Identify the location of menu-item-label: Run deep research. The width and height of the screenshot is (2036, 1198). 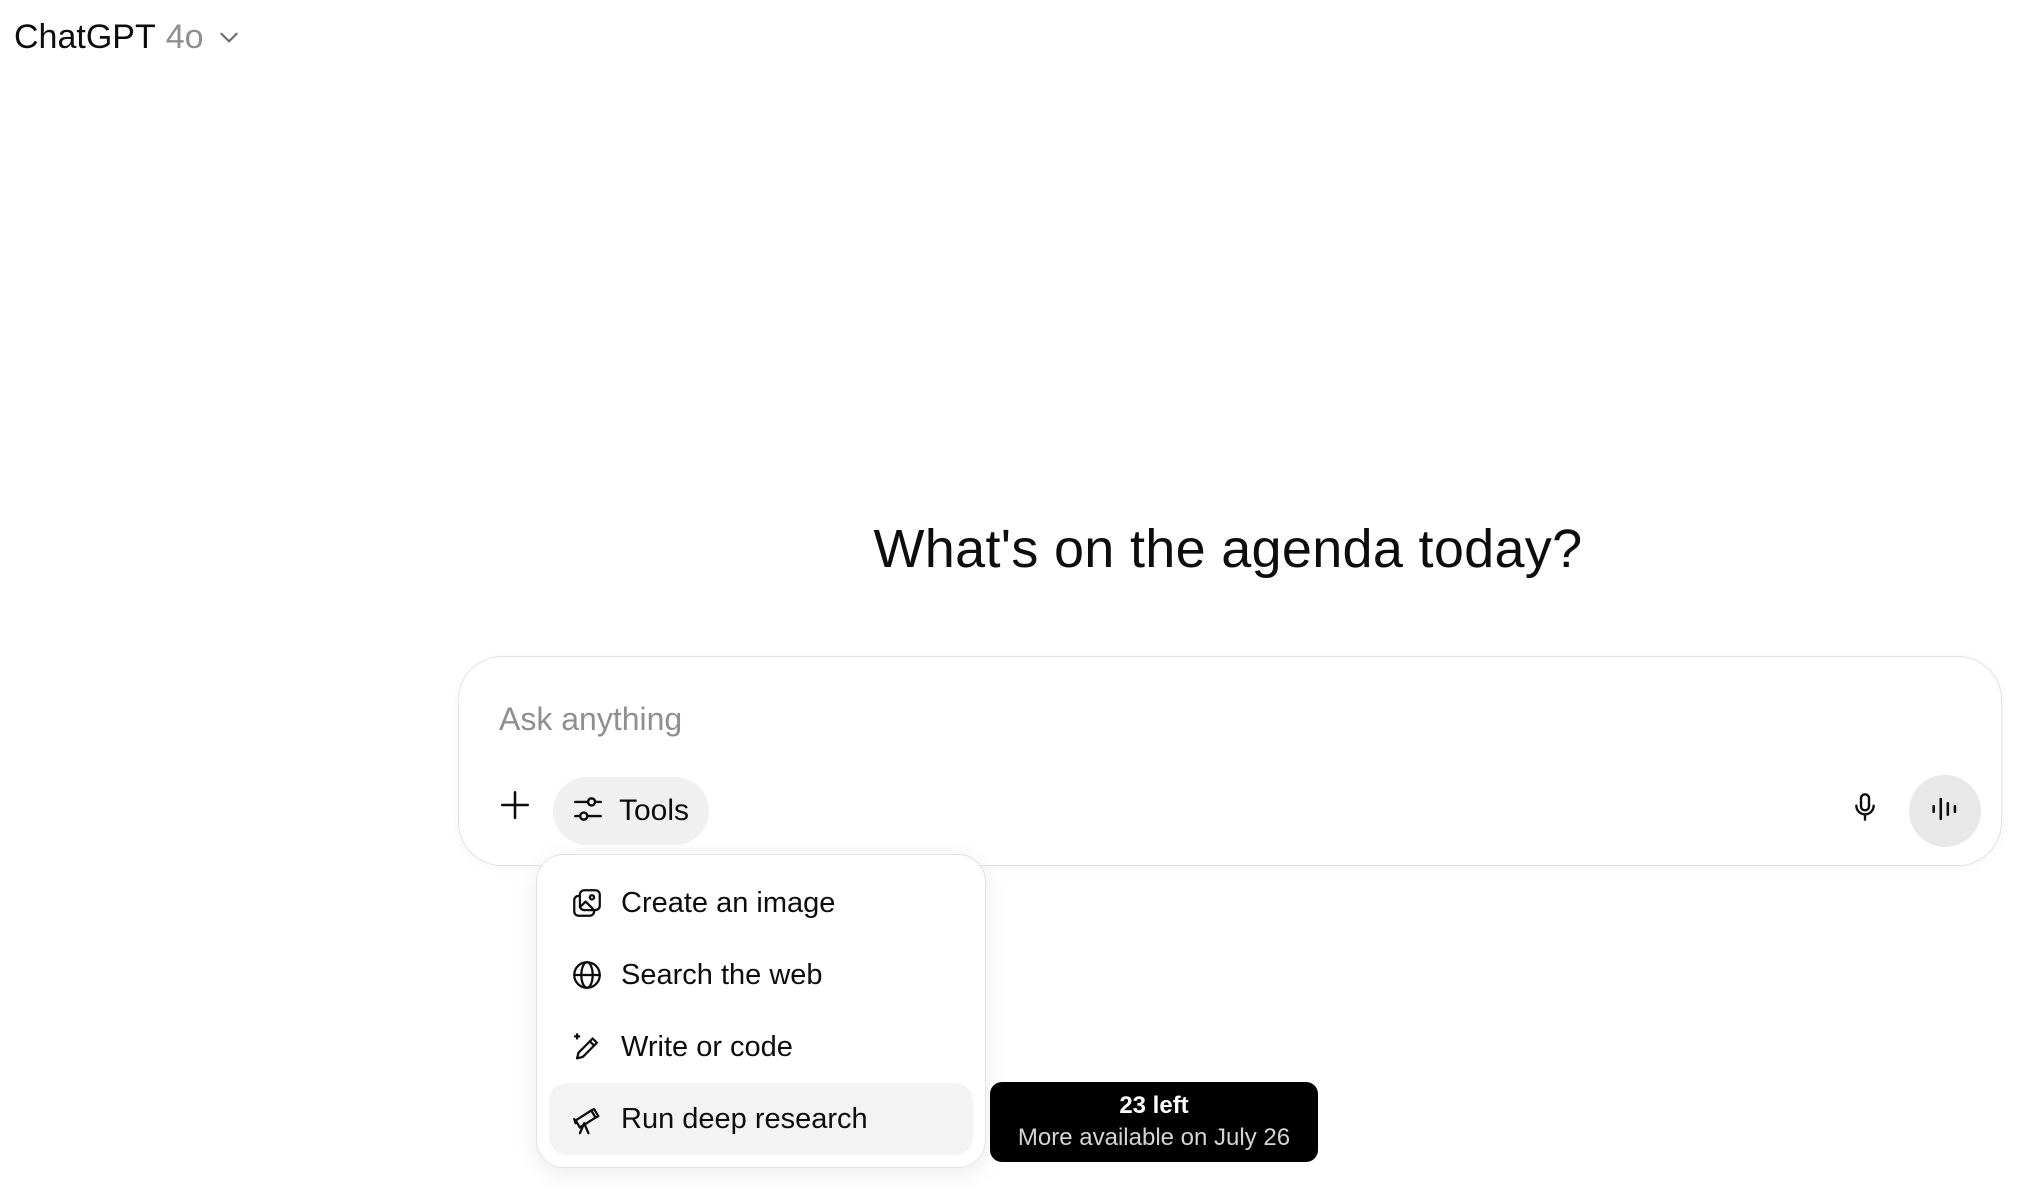
(744, 1118).